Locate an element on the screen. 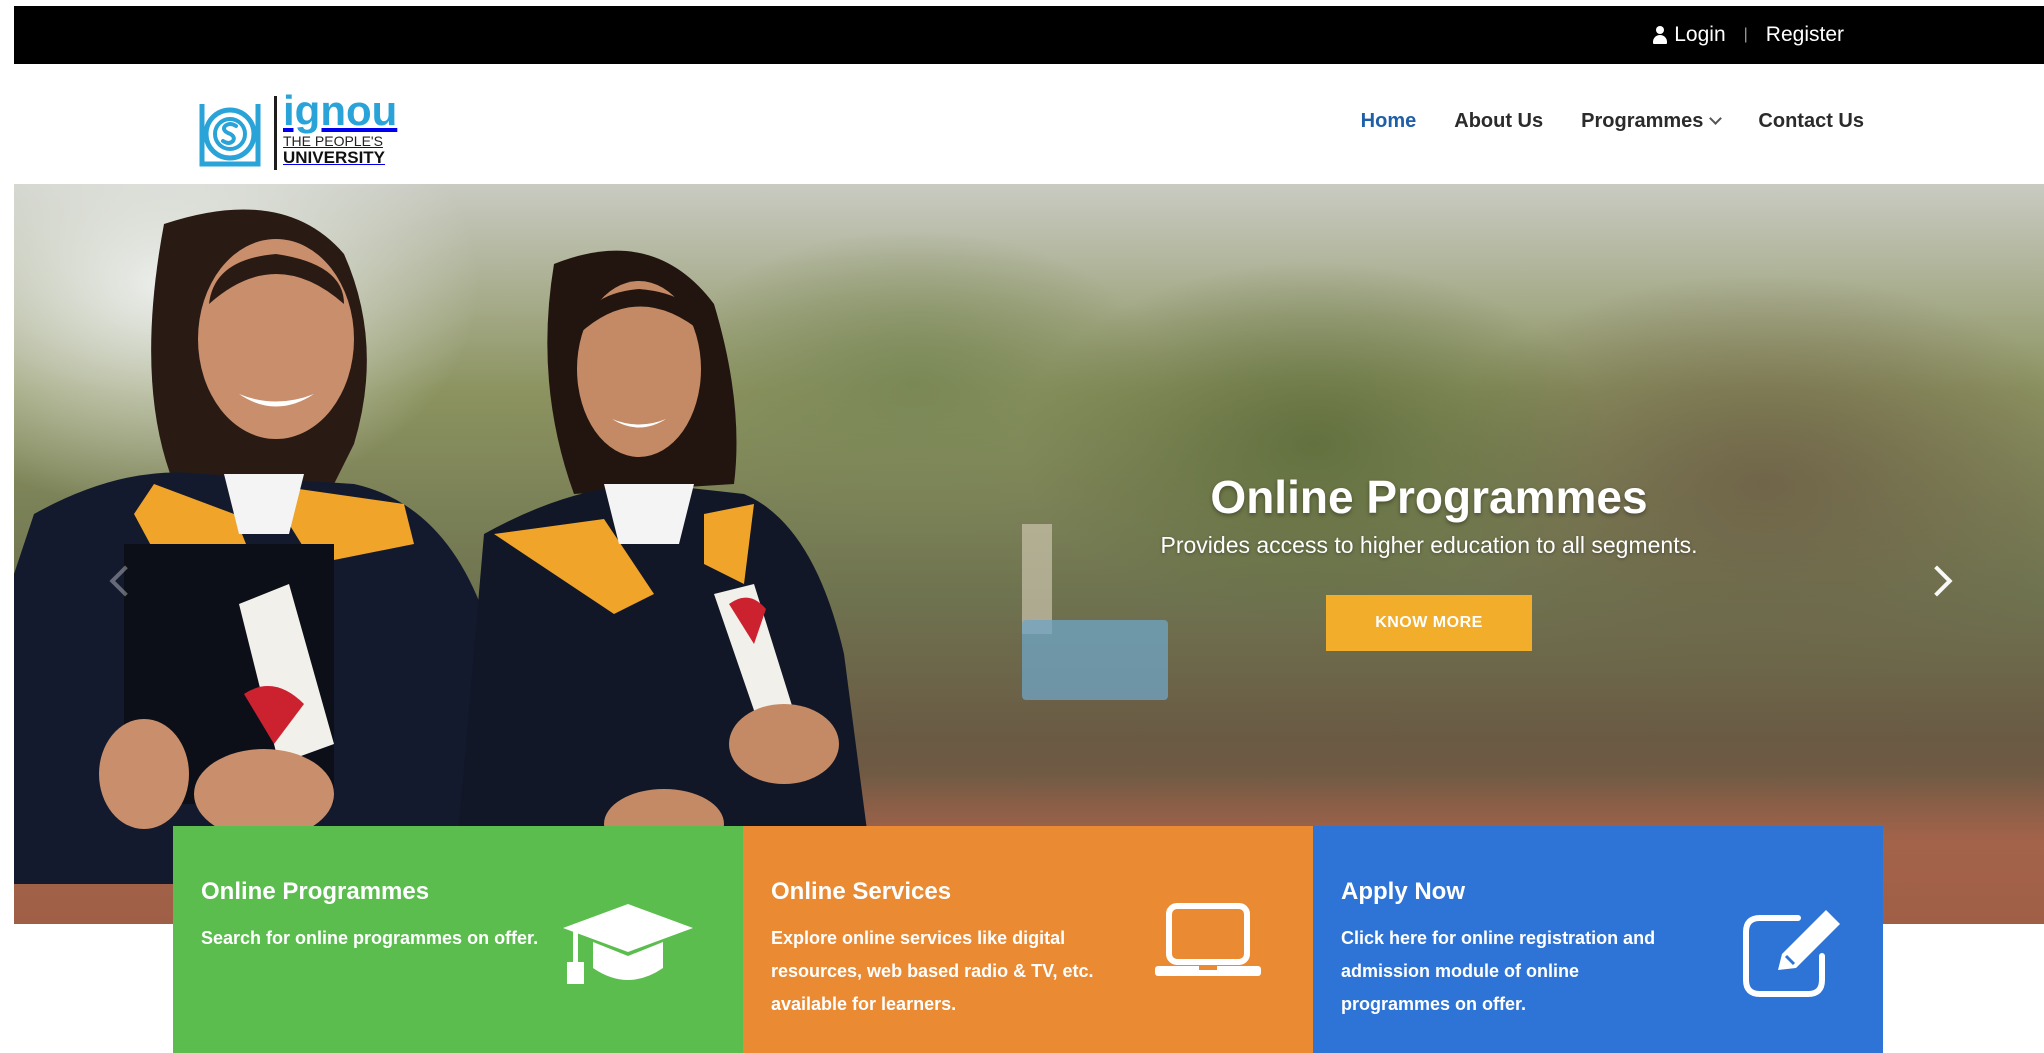  nav-item-about-us: About Us is located at coordinates (1498, 121).